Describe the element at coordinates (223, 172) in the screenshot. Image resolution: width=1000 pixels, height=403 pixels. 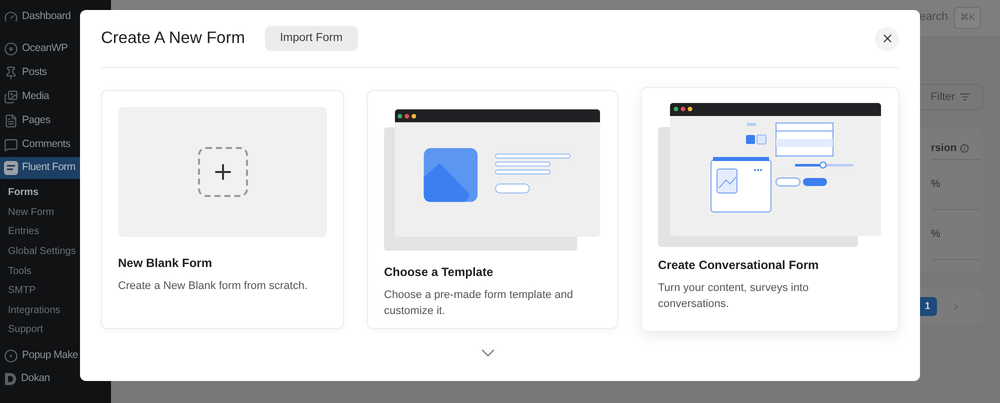
I see `add-icon` at that location.